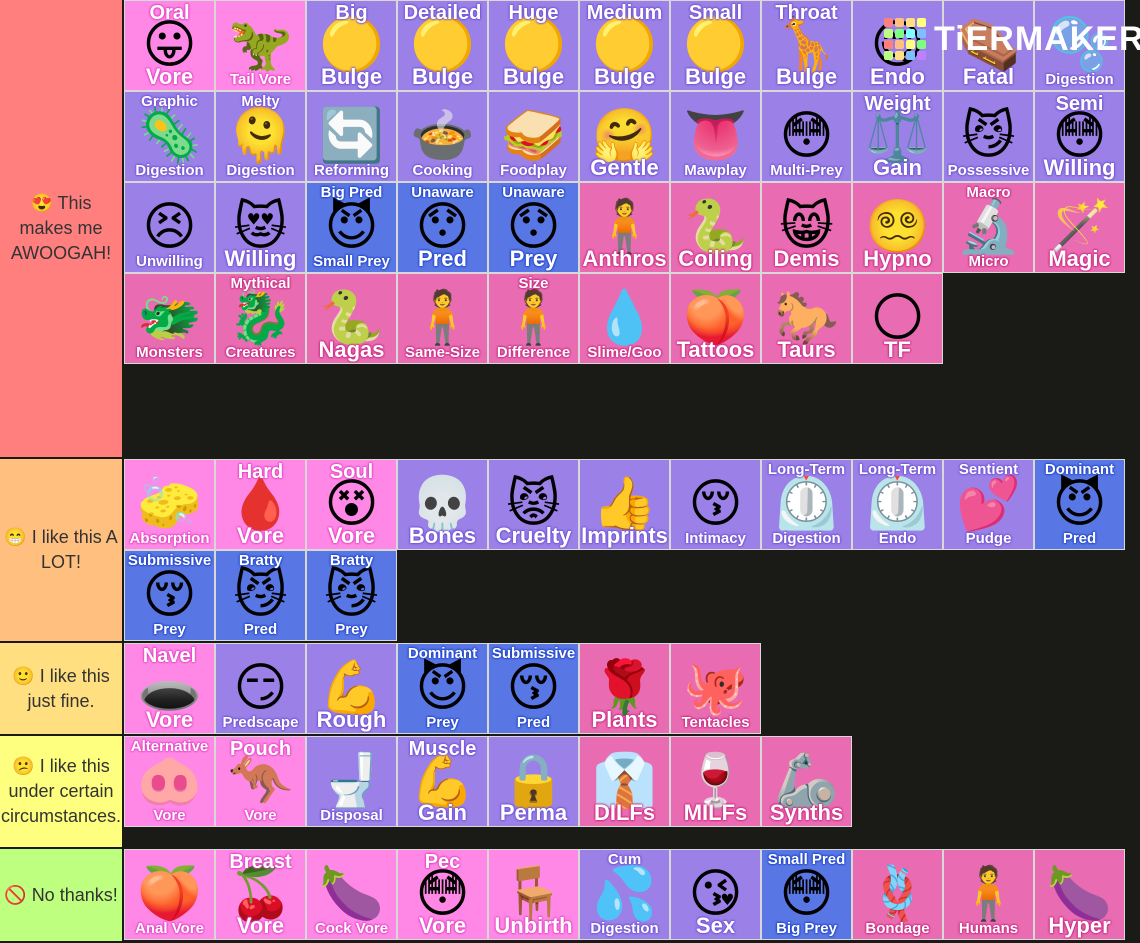 The image size is (1140, 943). Describe the element at coordinates (260, 318) in the screenshot. I see `tier-item: 🐉 Mythical Creatures` at that location.